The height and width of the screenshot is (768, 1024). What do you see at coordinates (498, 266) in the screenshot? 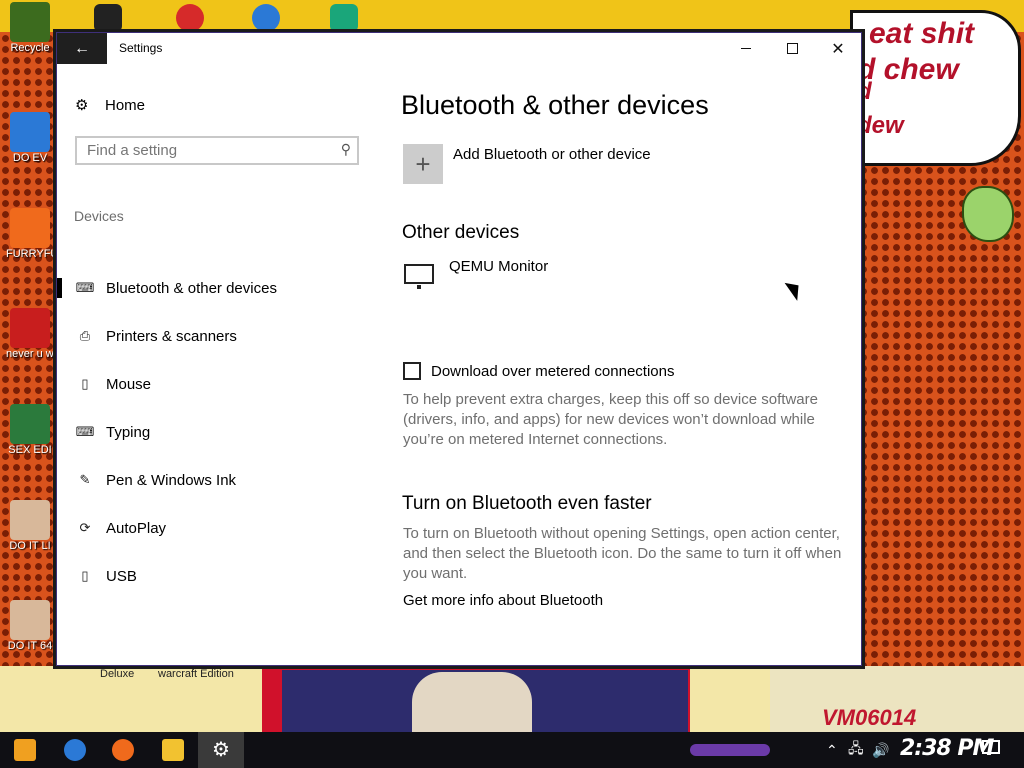
I see `device-name: QEMU Monitor` at bounding box center [498, 266].